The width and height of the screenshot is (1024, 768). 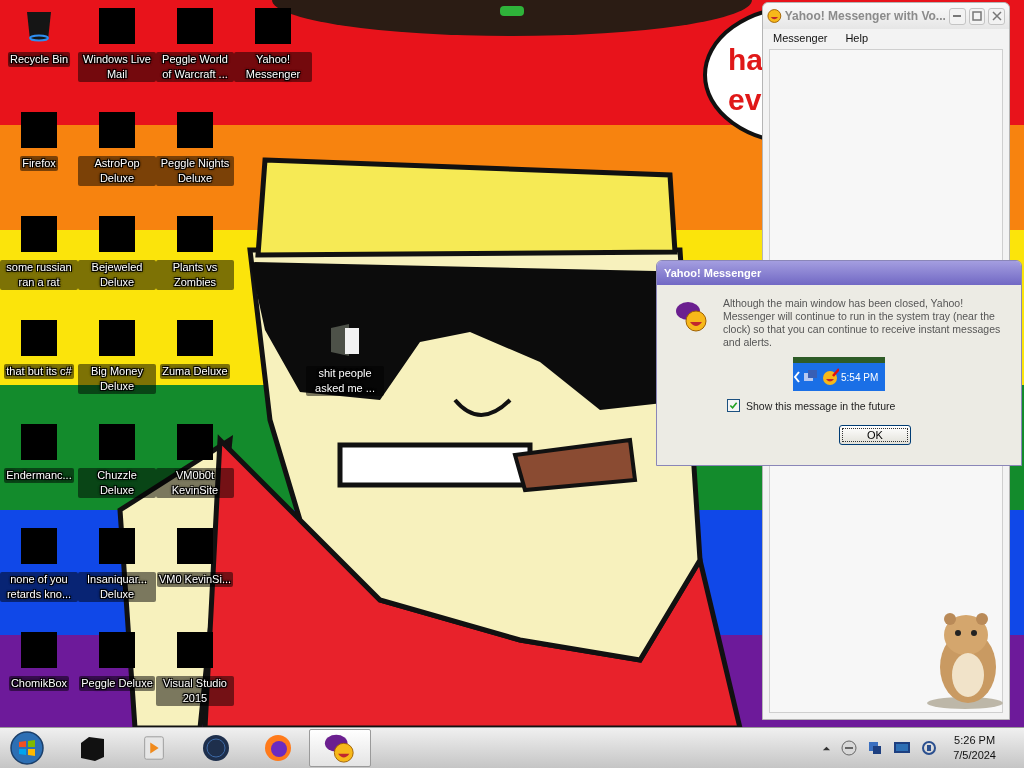 I want to click on desktop-icon-label: Windows Live Mail, so click(x=117, y=67).